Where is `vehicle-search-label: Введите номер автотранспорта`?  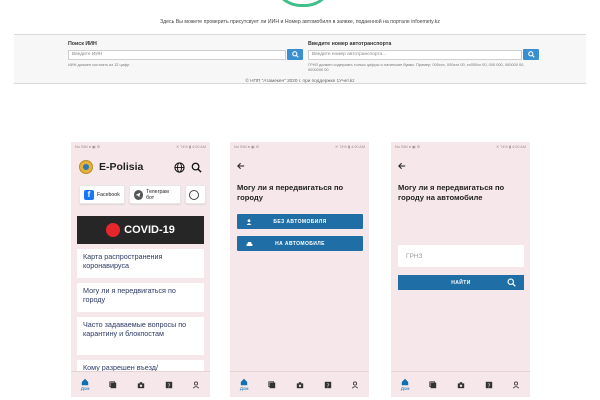
vehicle-search-label: Введите номер автотранспорта is located at coordinates (350, 44).